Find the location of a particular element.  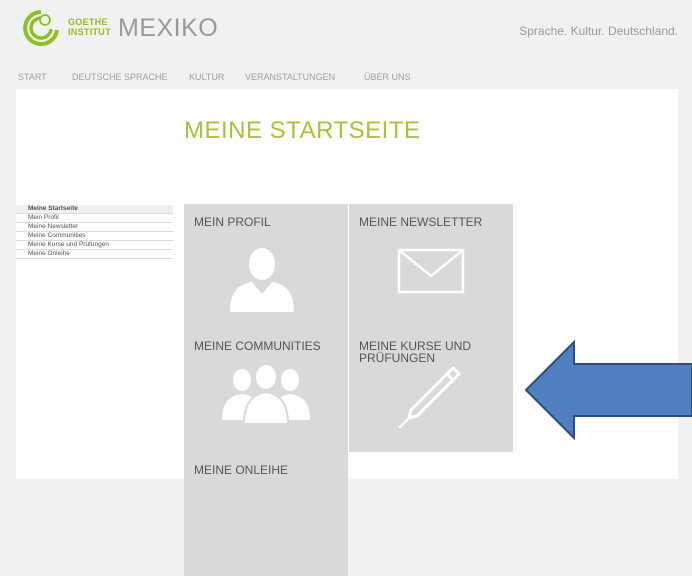

sidebar-item-meine-startseite: Meine Startseite is located at coordinates (94, 209).